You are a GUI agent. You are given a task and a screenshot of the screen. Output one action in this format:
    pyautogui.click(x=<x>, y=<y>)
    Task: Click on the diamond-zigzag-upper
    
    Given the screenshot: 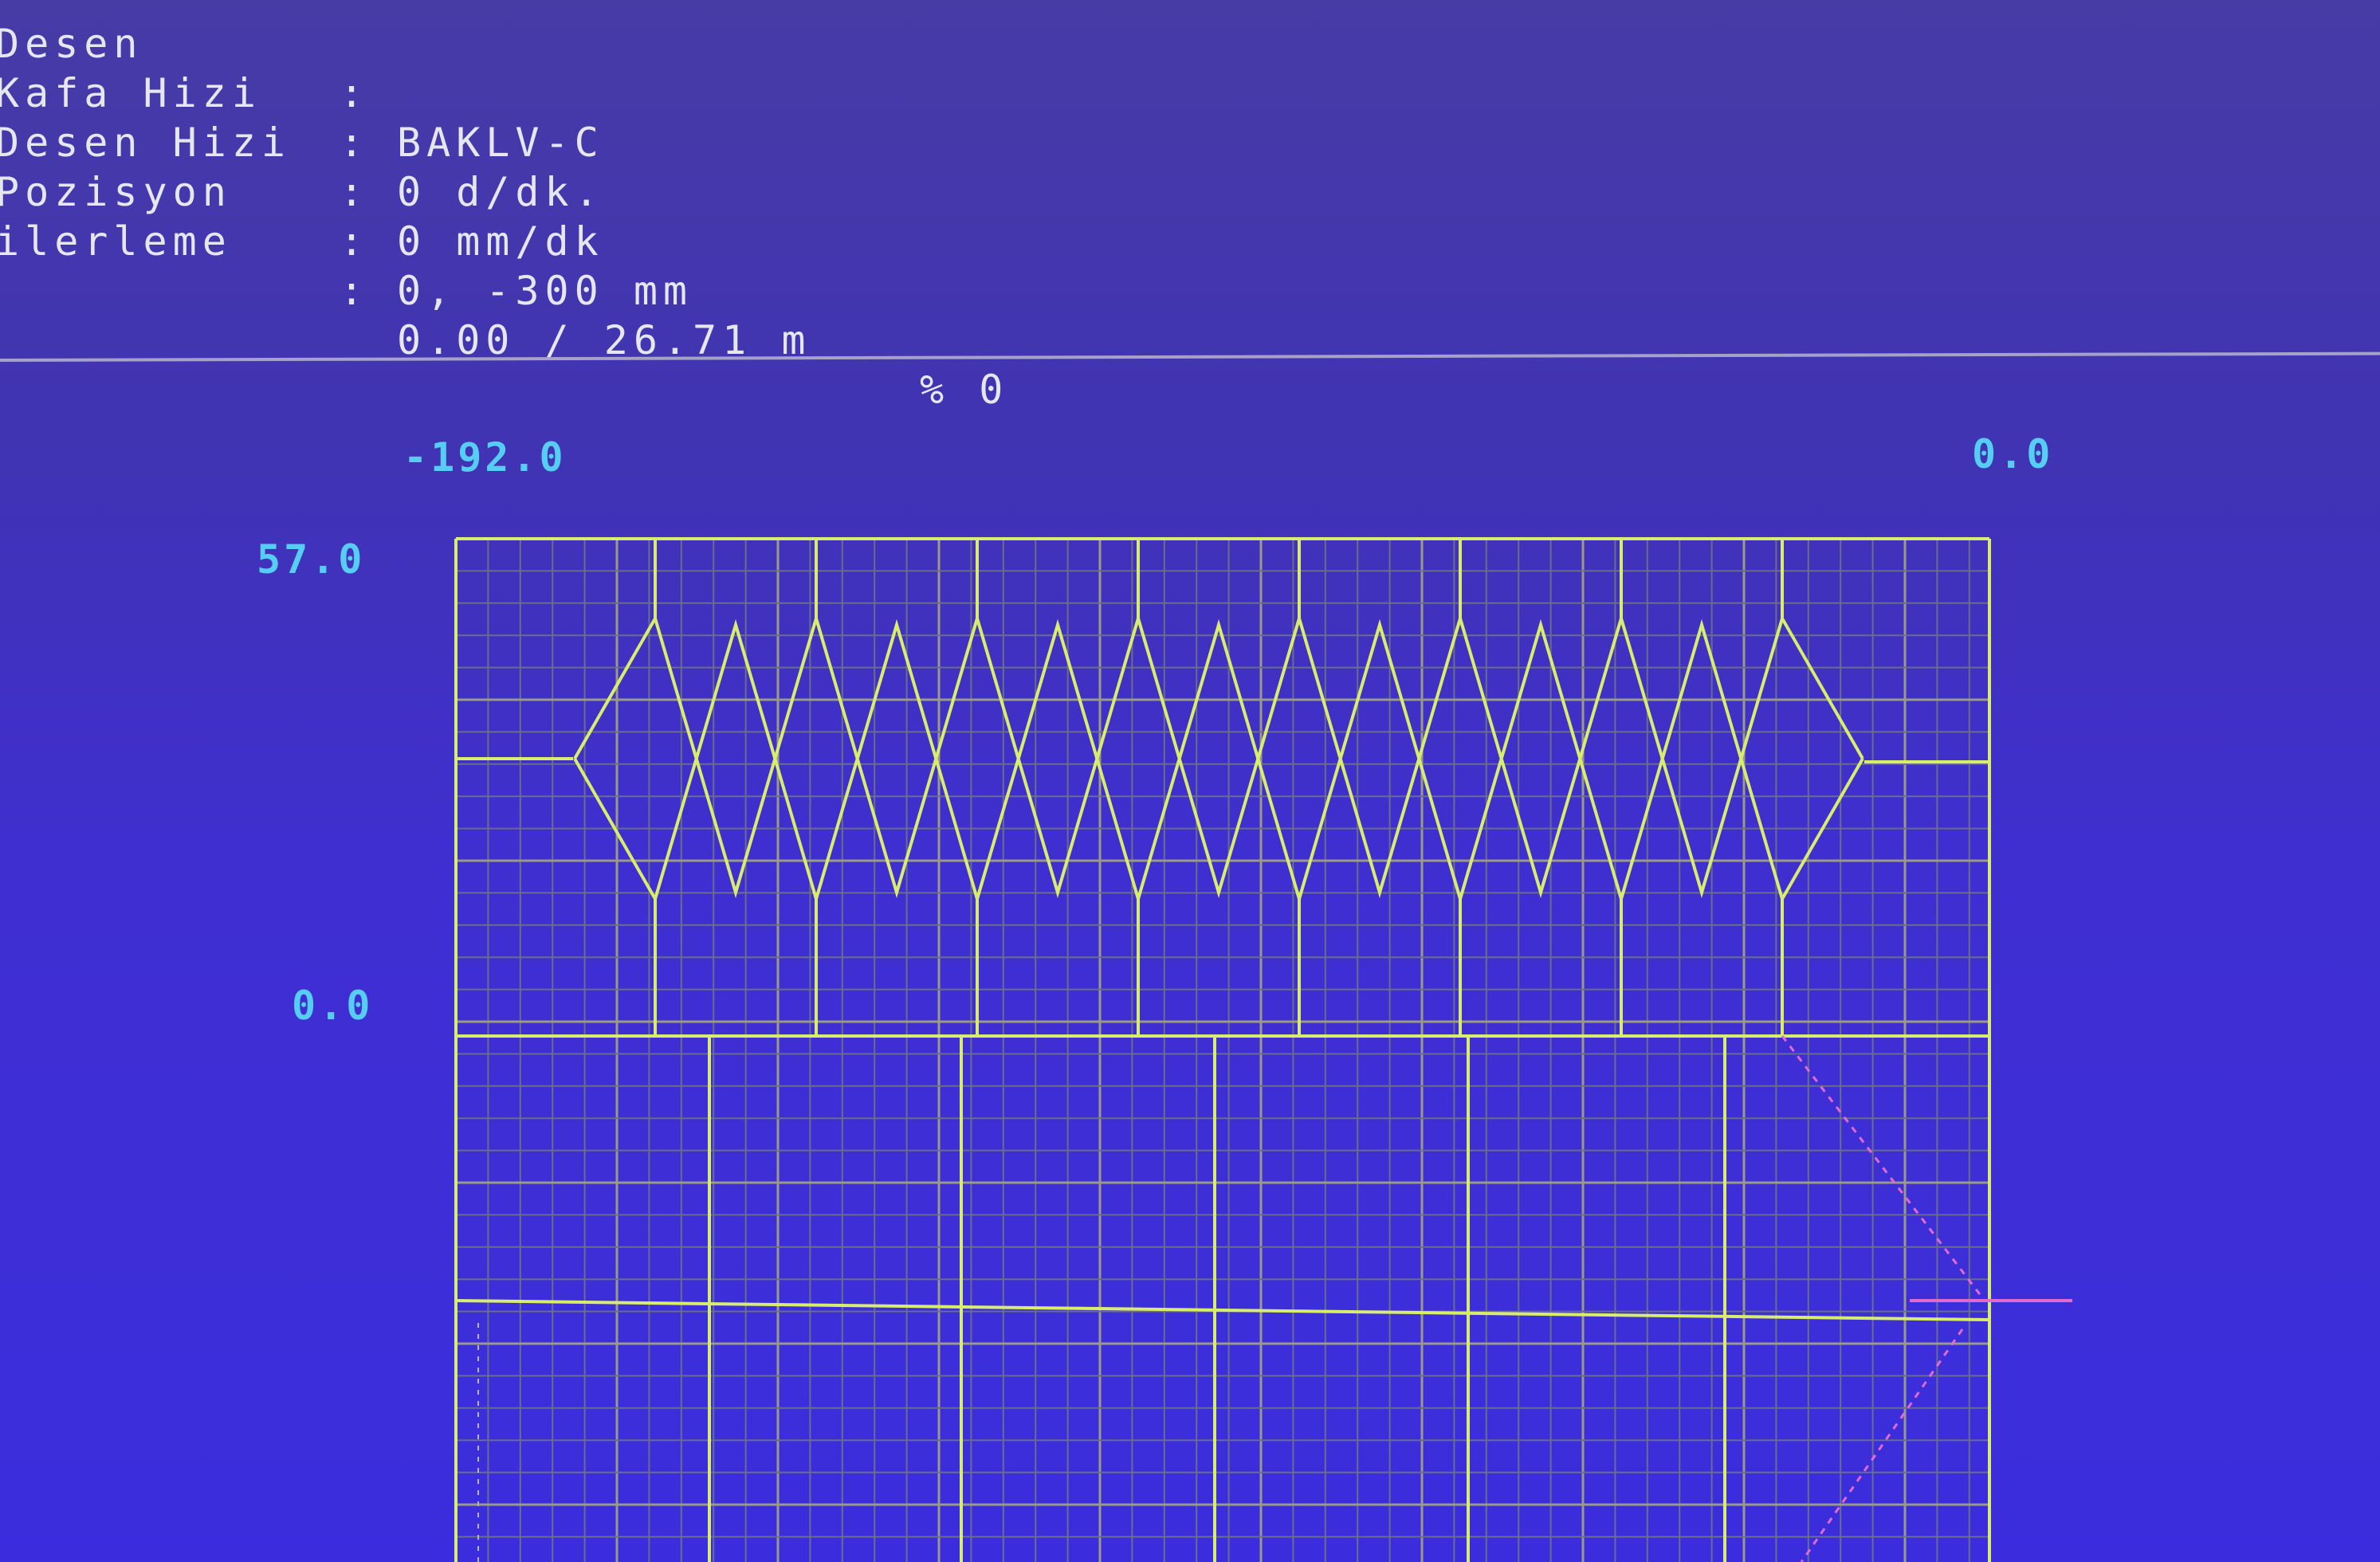 What is the action you would take?
    pyautogui.click(x=1218, y=755)
    